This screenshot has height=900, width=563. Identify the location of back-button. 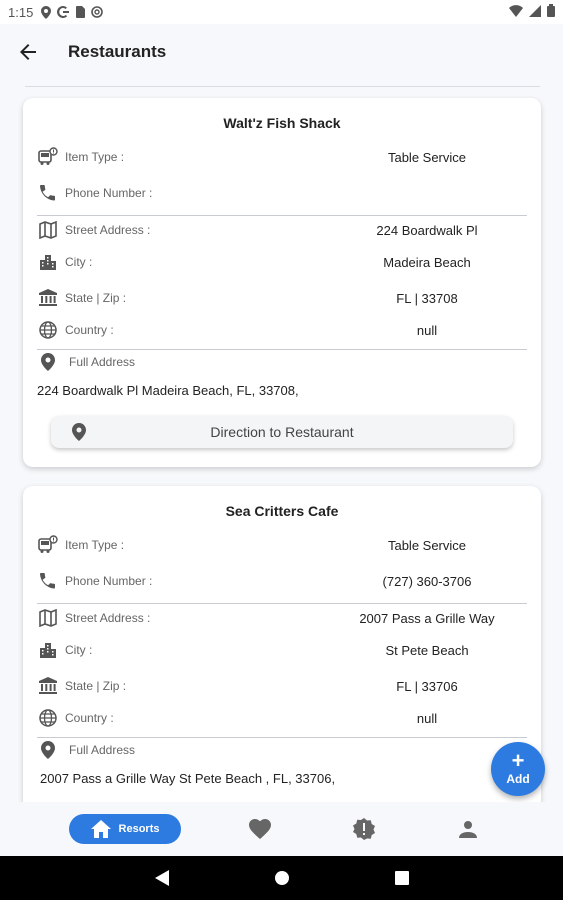
(28, 52).